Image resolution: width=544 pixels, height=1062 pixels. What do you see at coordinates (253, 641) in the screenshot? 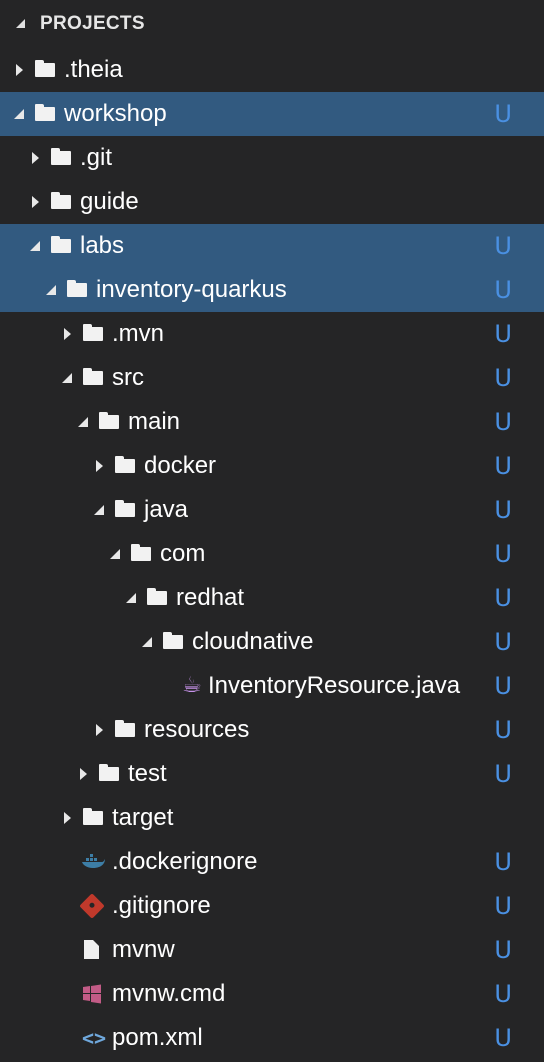
I see `tree-item-label: cloudnative` at bounding box center [253, 641].